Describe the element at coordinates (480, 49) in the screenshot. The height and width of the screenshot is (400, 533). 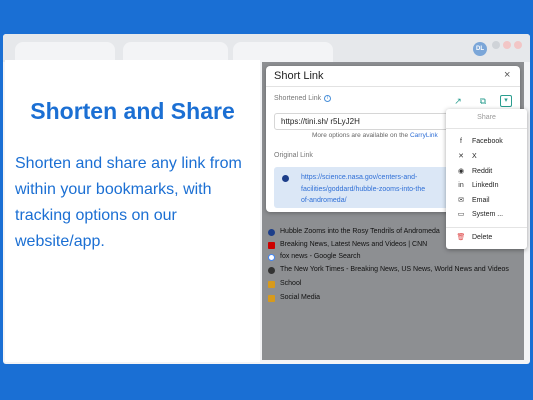
I see `avatar: DL` at that location.